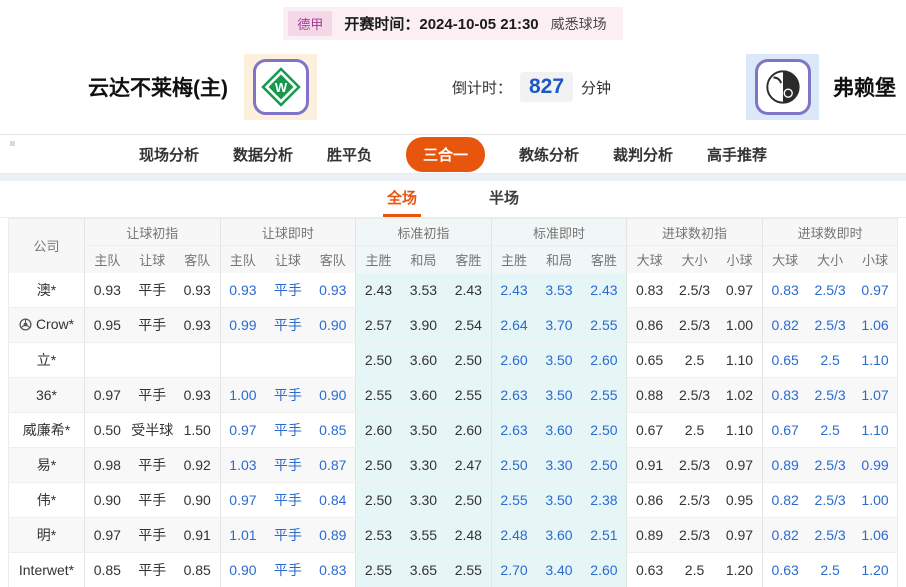 The width and height of the screenshot is (906, 587). I want to click on tab-data-analysis: 数据分析, so click(263, 154).